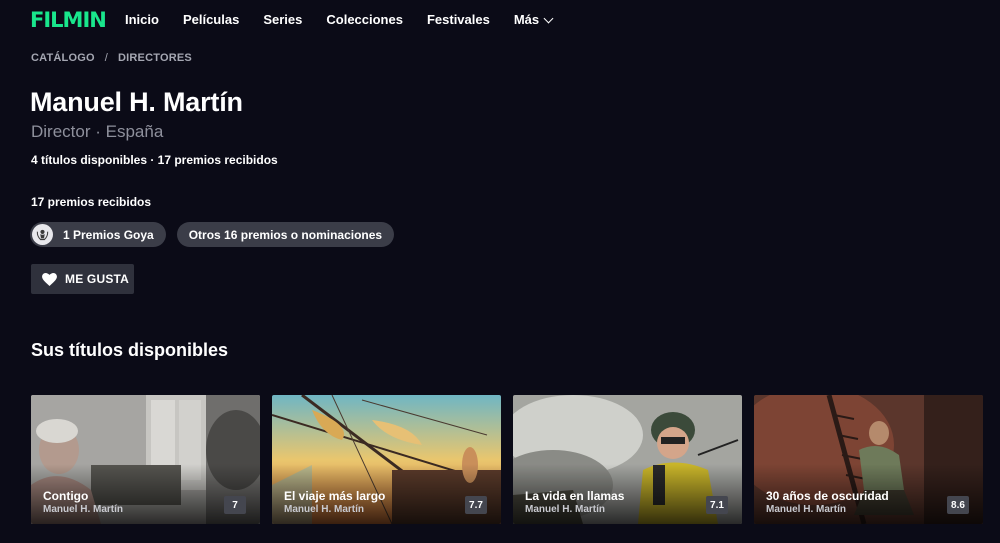 This screenshot has height=543, width=1000. What do you see at coordinates (136, 102) in the screenshot?
I see `page-title: Manuel H. Martín` at bounding box center [136, 102].